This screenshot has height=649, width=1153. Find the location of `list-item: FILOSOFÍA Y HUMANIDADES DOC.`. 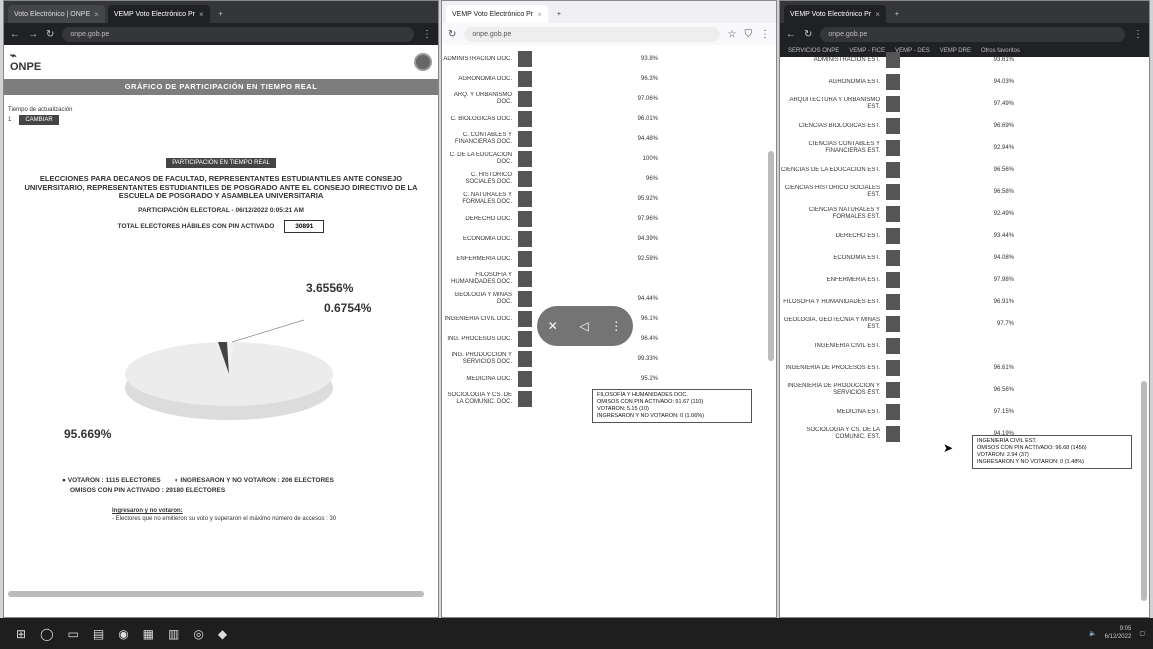

list-item: FILOSOFÍA Y HUMANIDADES DOC. is located at coordinates (605, 279).